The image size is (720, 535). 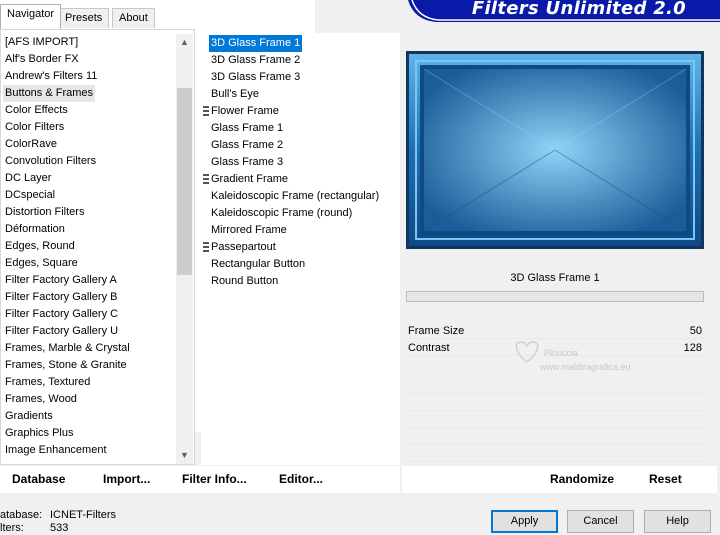 What do you see at coordinates (561, 353) in the screenshot?
I see `watermark-name: Pinuccia` at bounding box center [561, 353].